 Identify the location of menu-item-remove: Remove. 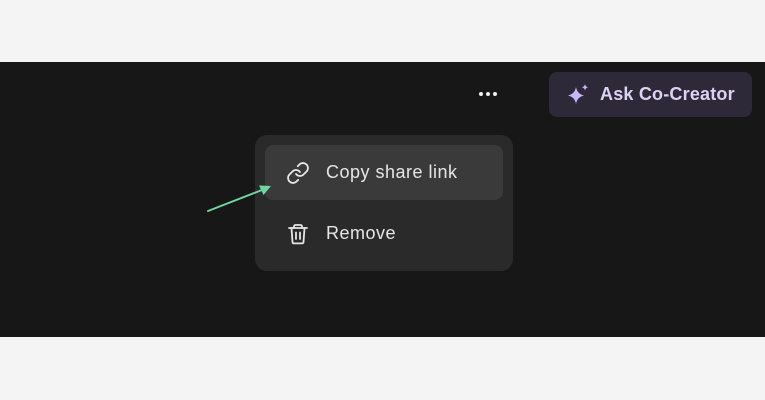
(384, 233).